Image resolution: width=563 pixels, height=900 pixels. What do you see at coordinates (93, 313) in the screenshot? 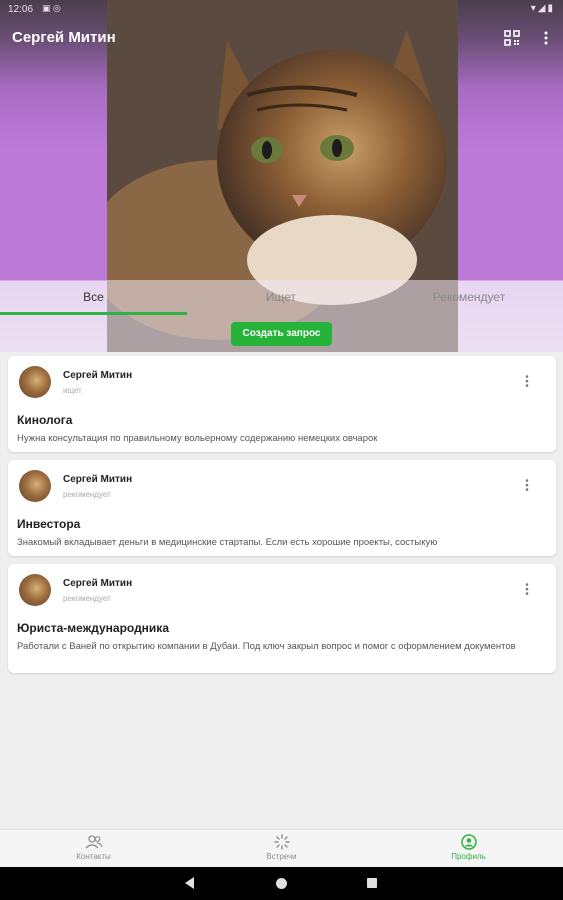
I see `active-tab-indicator` at bounding box center [93, 313].